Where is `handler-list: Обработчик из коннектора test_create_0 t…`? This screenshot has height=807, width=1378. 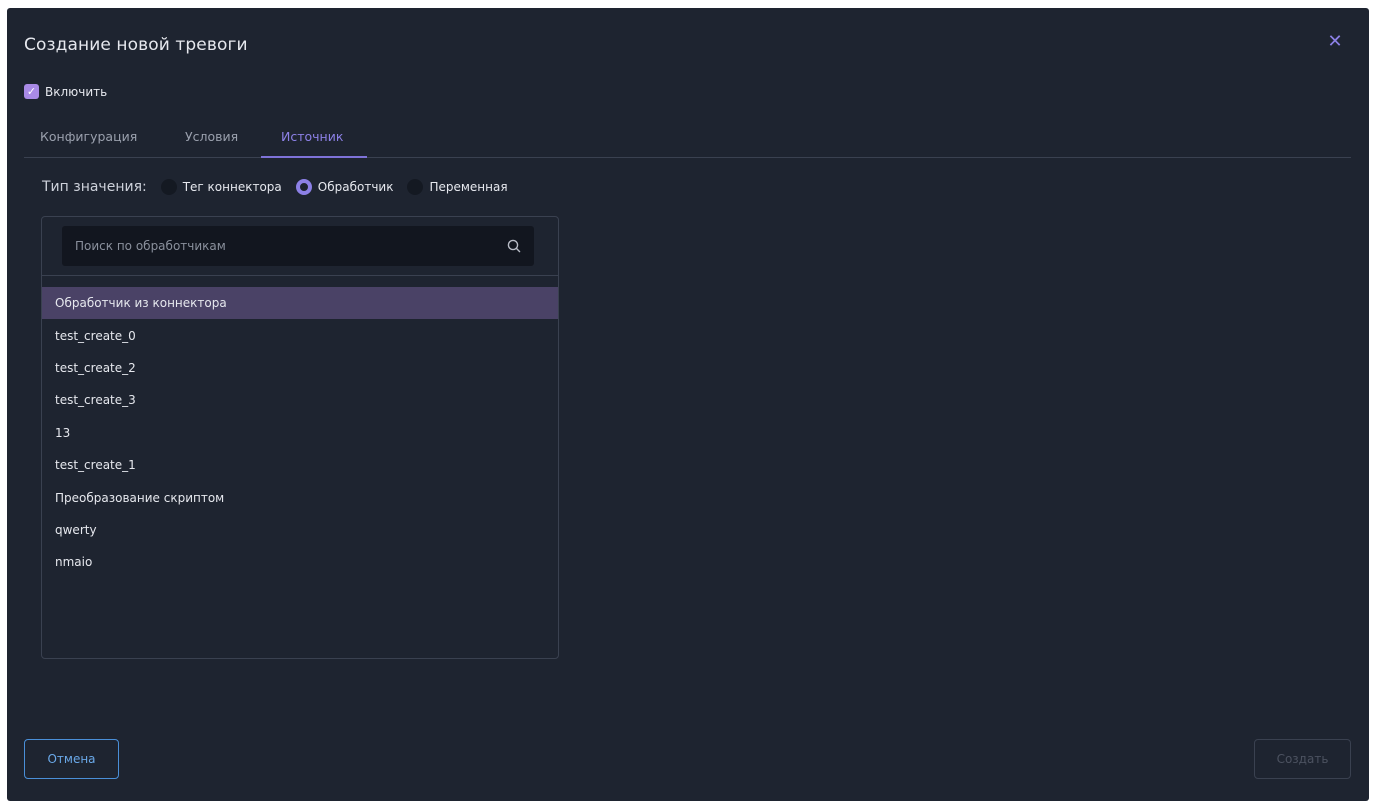
handler-list: Обработчик из коннектора test_create_0 t… is located at coordinates (300, 433).